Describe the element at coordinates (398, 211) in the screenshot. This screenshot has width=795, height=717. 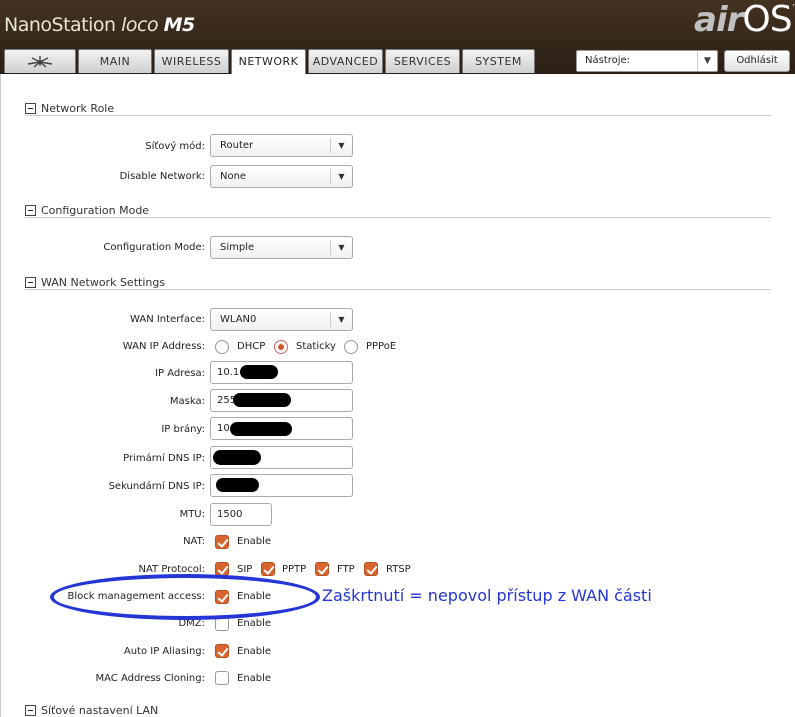
I see `section-configuration-mode: Configuration Mode` at that location.